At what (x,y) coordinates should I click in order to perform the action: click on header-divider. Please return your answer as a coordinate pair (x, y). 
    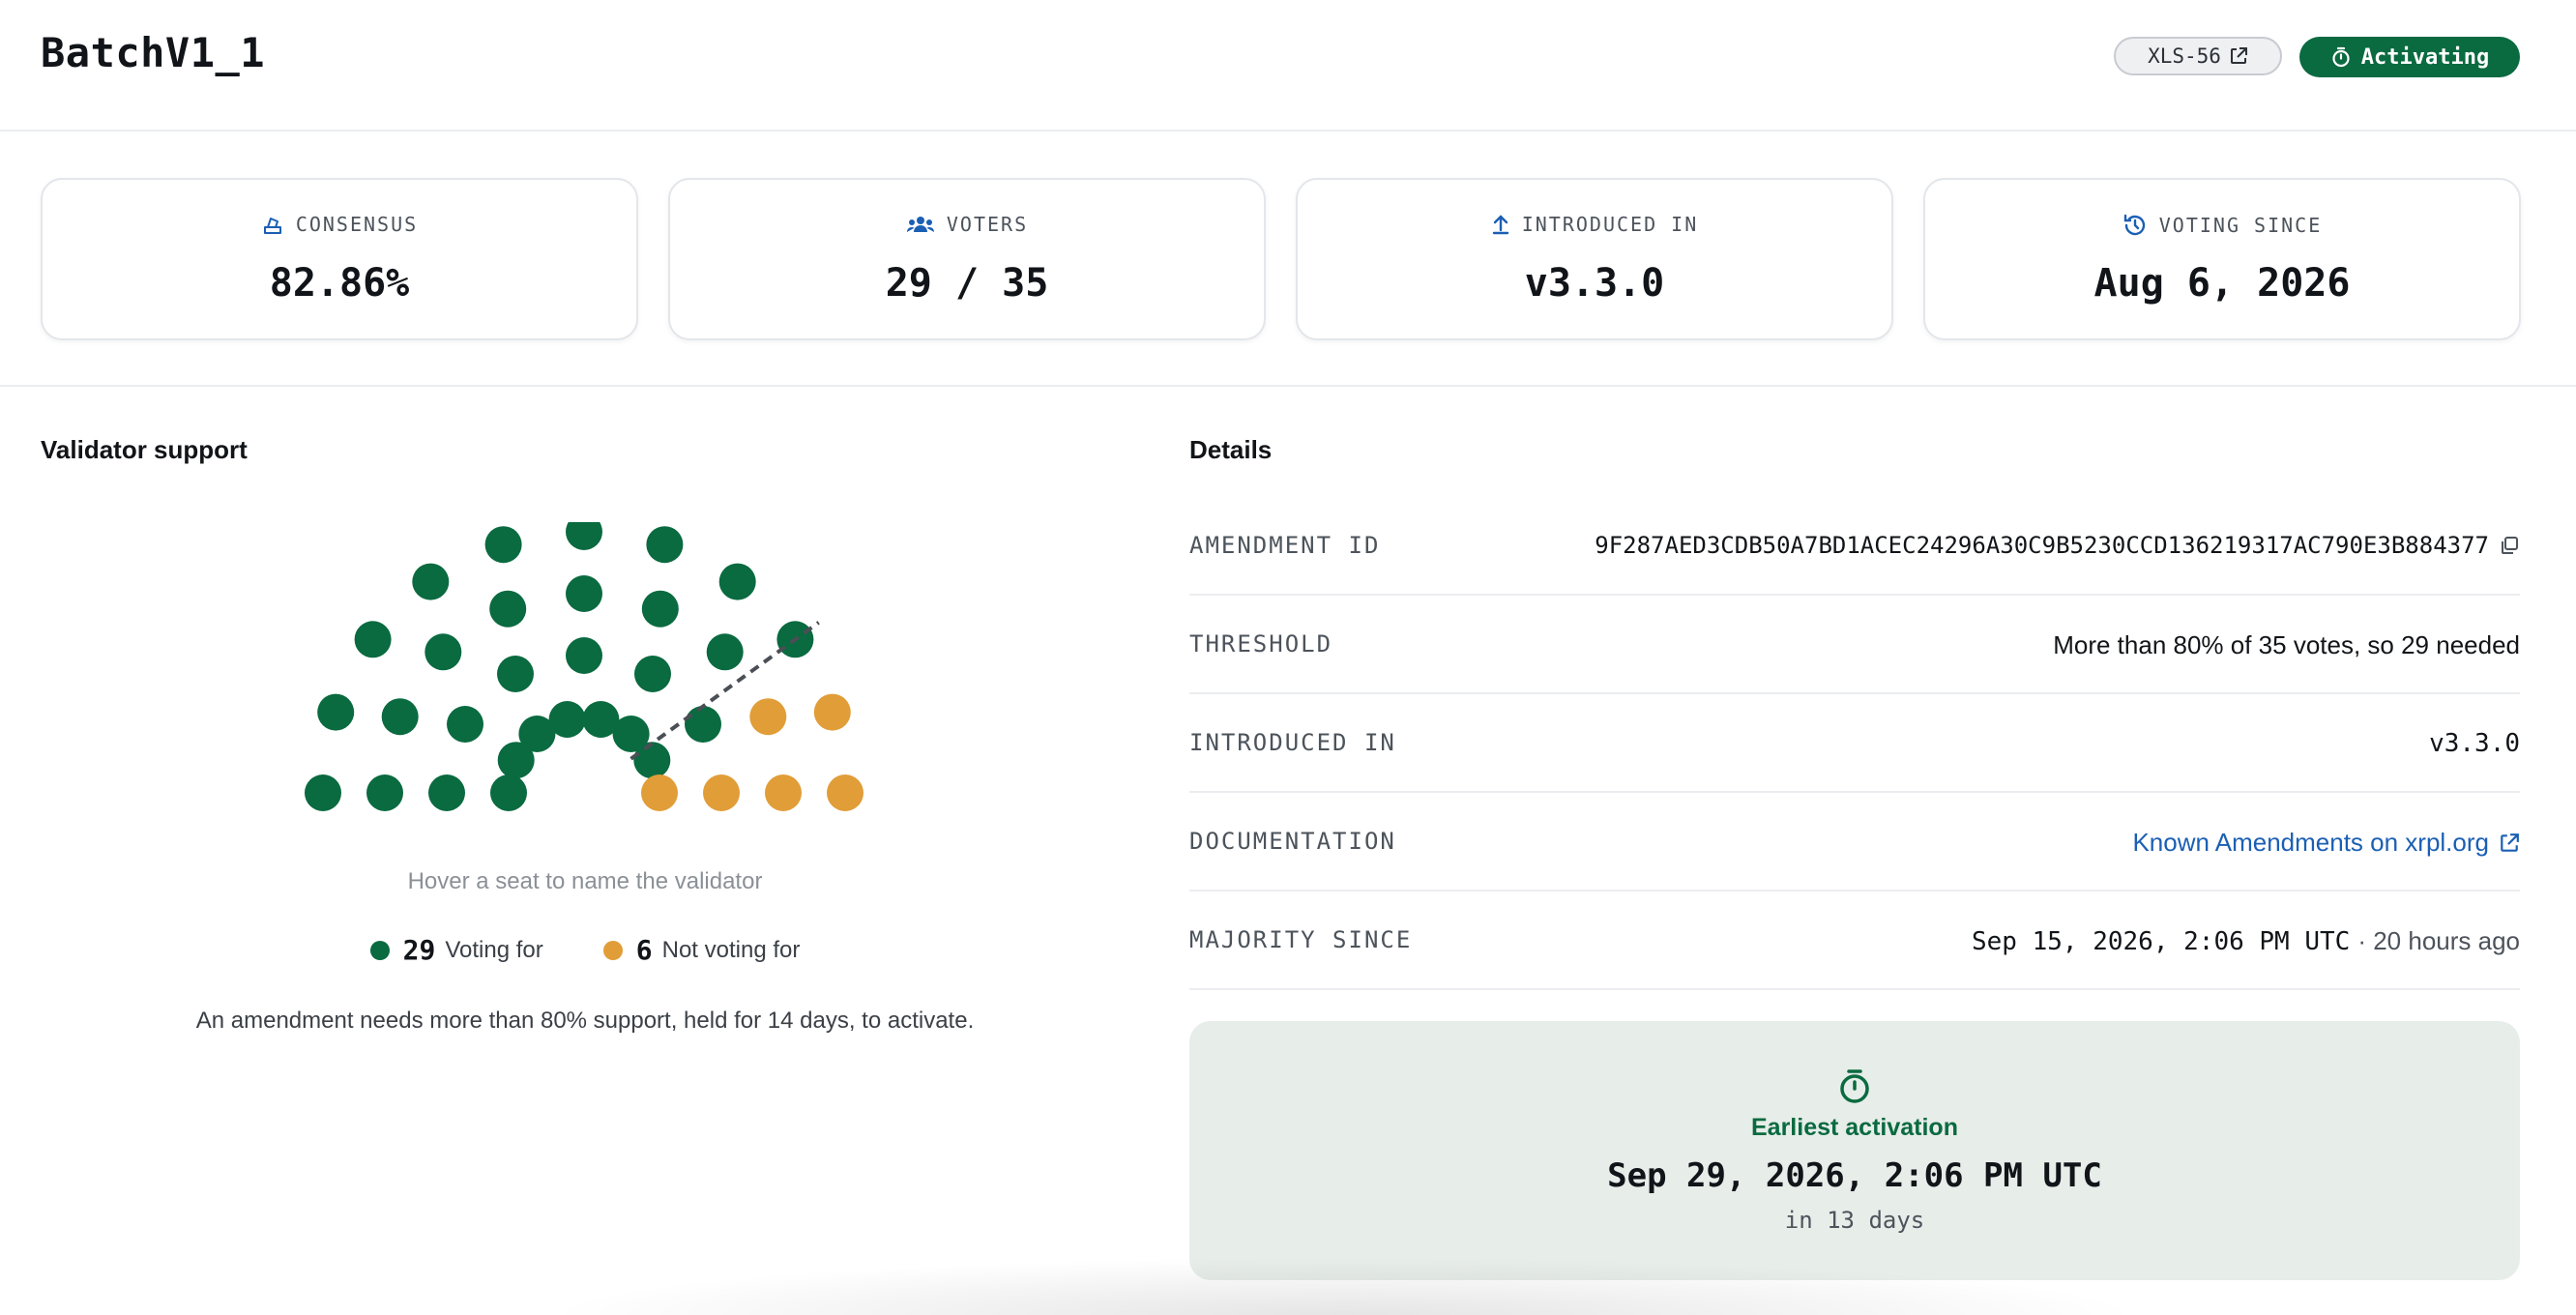
    Looking at the image, I should click on (1288, 131).